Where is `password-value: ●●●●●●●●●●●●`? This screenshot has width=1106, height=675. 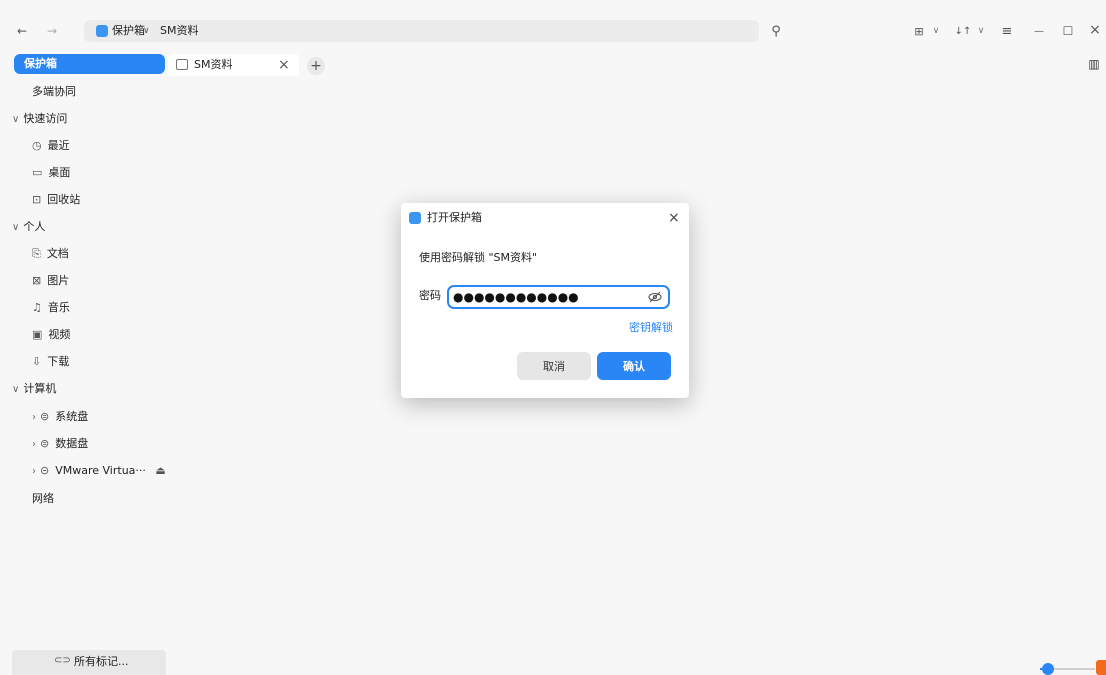
password-value: ●●●●●●●●●●●● is located at coordinates (516, 297).